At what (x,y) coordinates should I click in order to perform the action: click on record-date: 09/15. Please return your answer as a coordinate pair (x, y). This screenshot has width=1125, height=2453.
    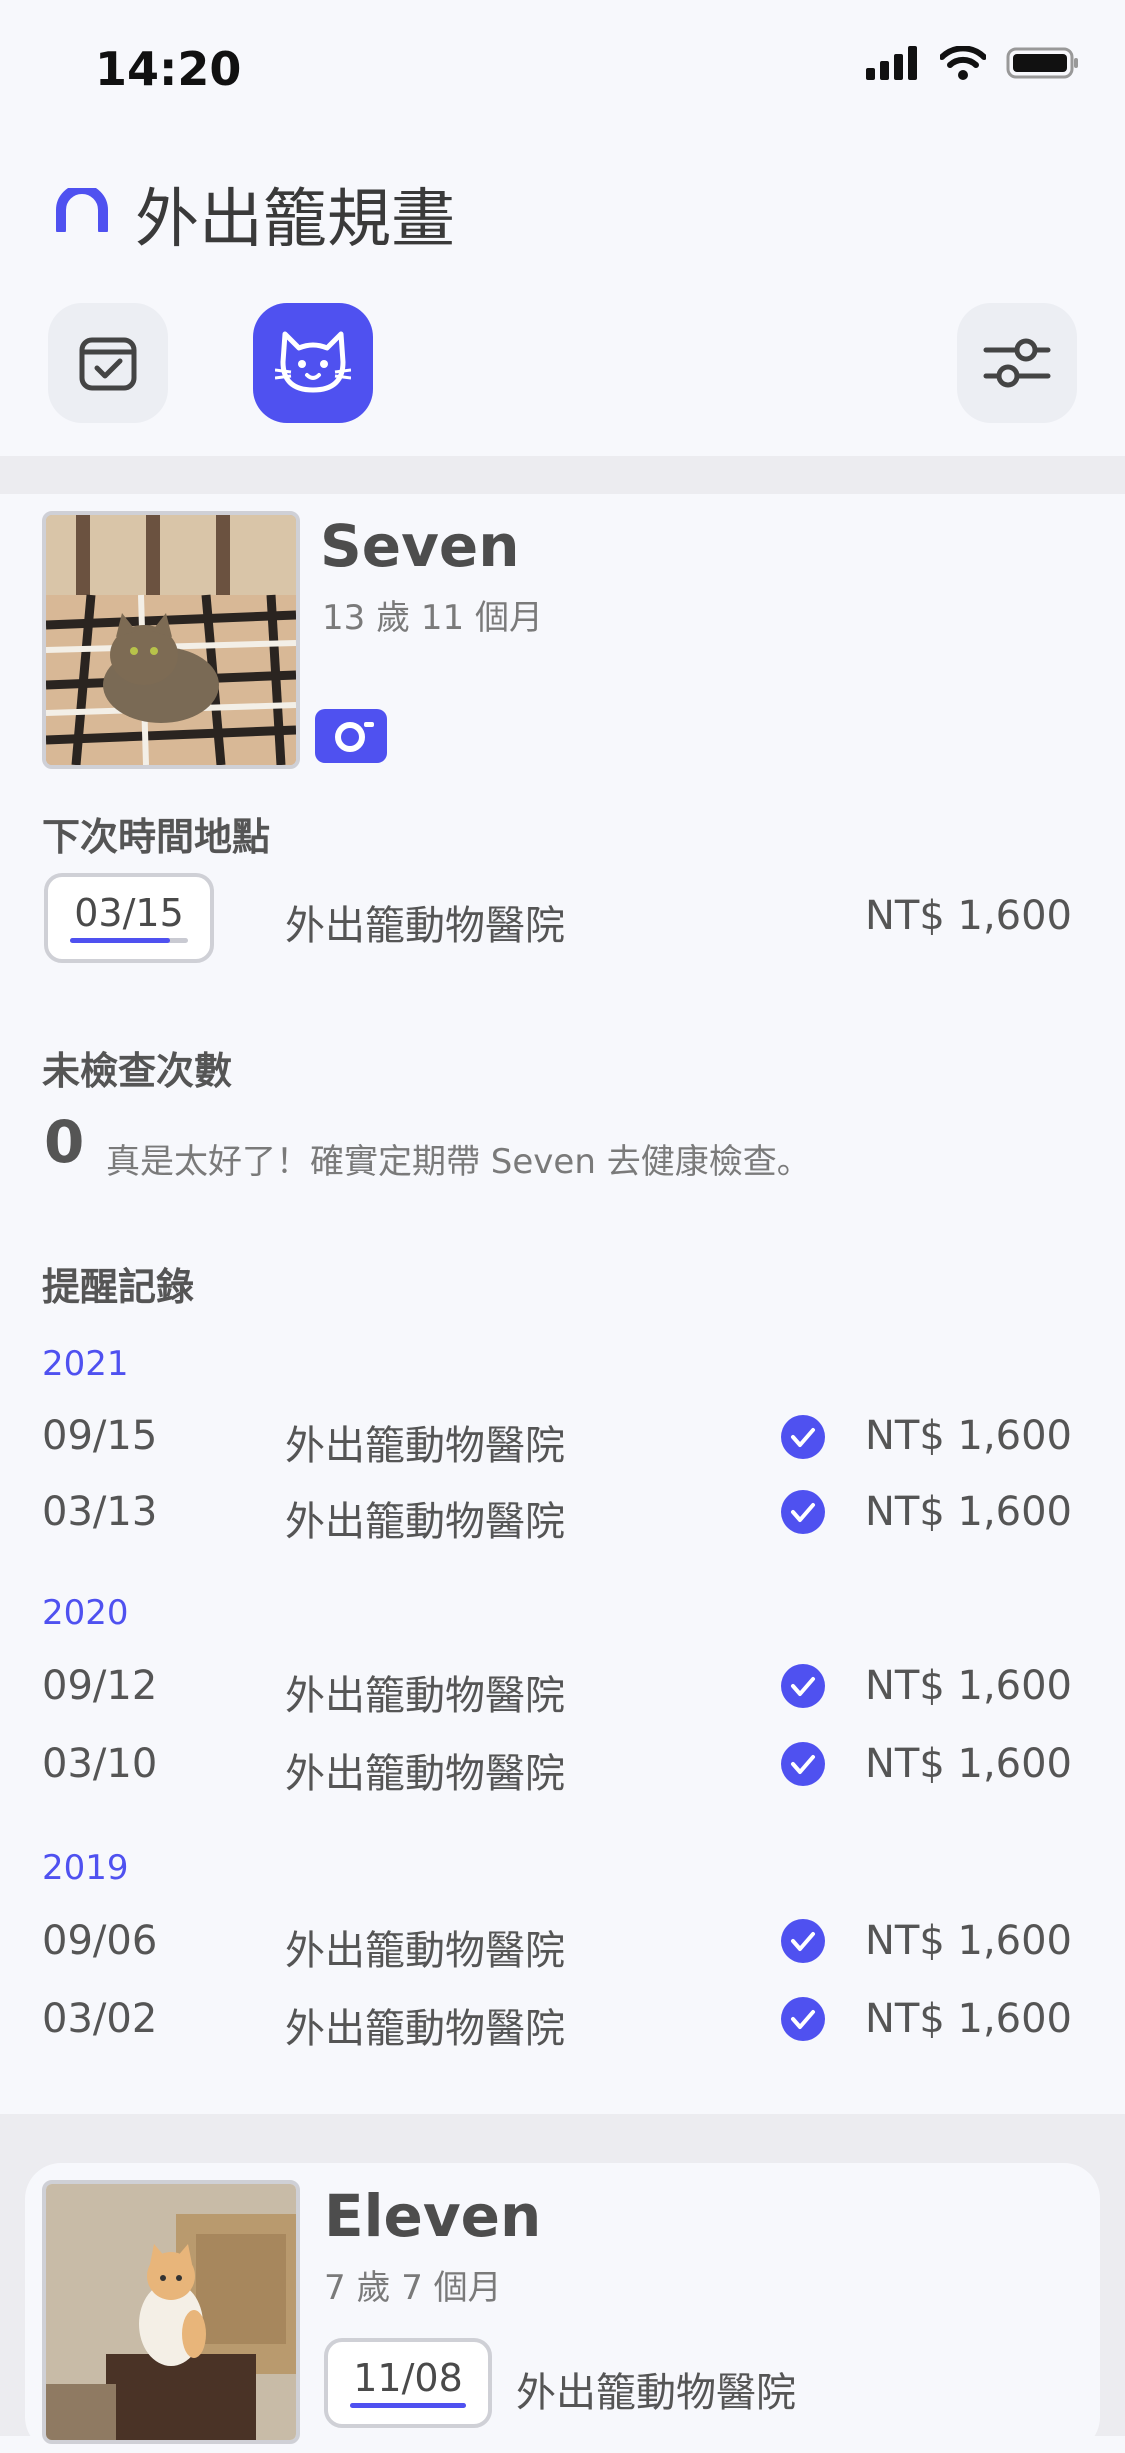
    Looking at the image, I should click on (100, 1436).